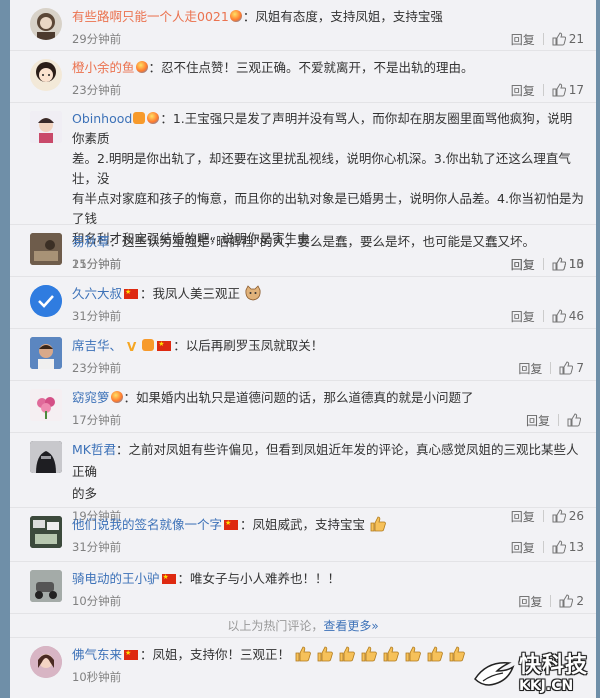 This screenshot has width=600, height=698. I want to click on username-link: 有些路啊只能一个人走0021, so click(150, 16).